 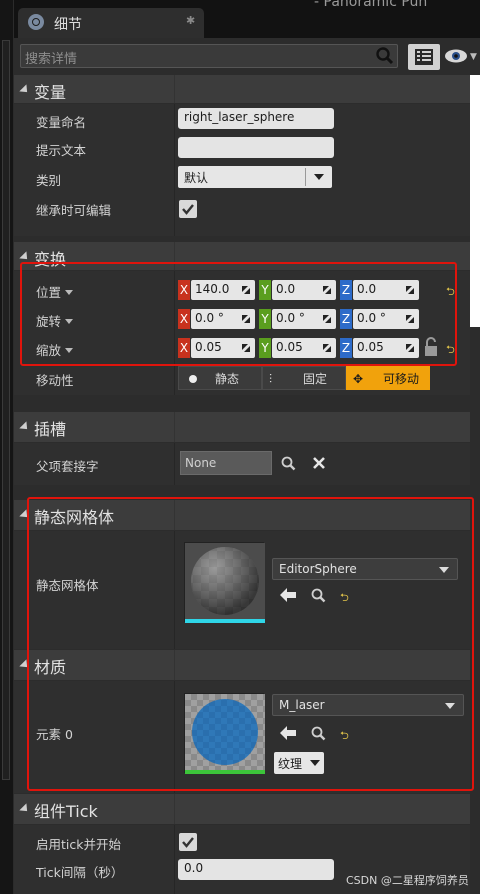 What do you see at coordinates (475, 201) in the screenshot?
I see `overlapping-window-edge` at bounding box center [475, 201].